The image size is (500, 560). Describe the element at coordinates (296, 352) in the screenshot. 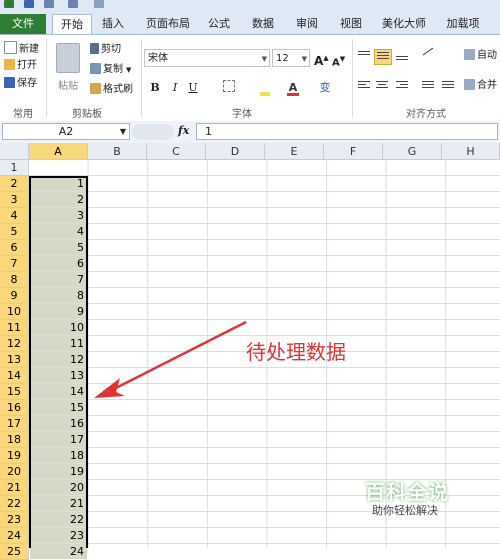

I see `annotation-text: 待处理数据` at that location.